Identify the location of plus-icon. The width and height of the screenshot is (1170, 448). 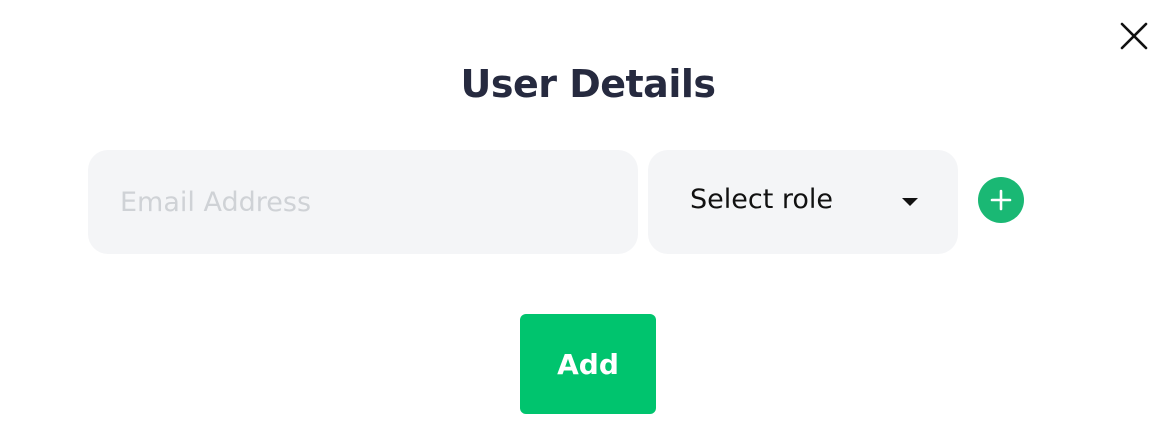
(1001, 200).